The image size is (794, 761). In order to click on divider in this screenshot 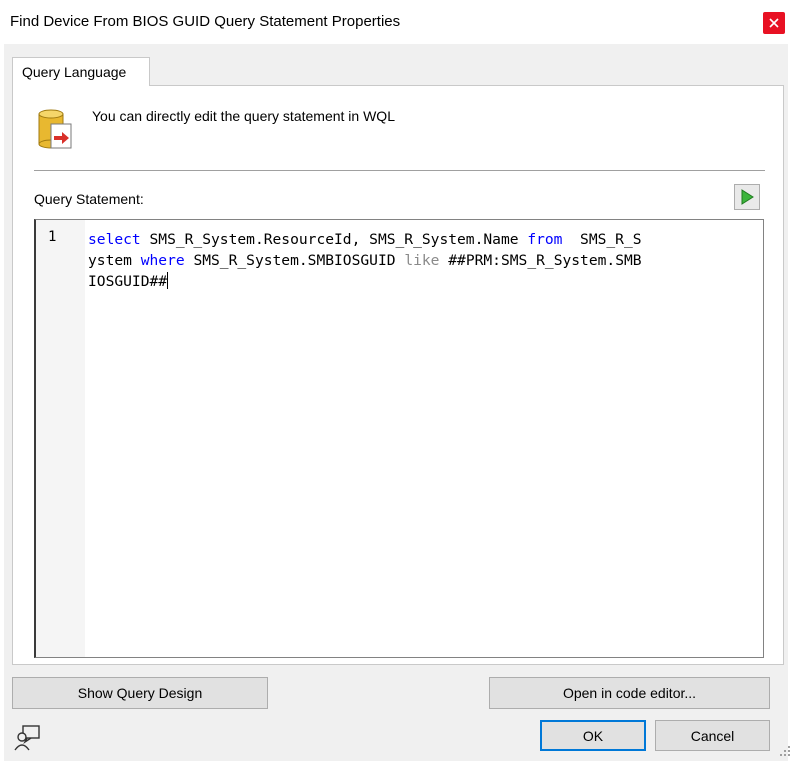, I will do `click(399, 170)`.